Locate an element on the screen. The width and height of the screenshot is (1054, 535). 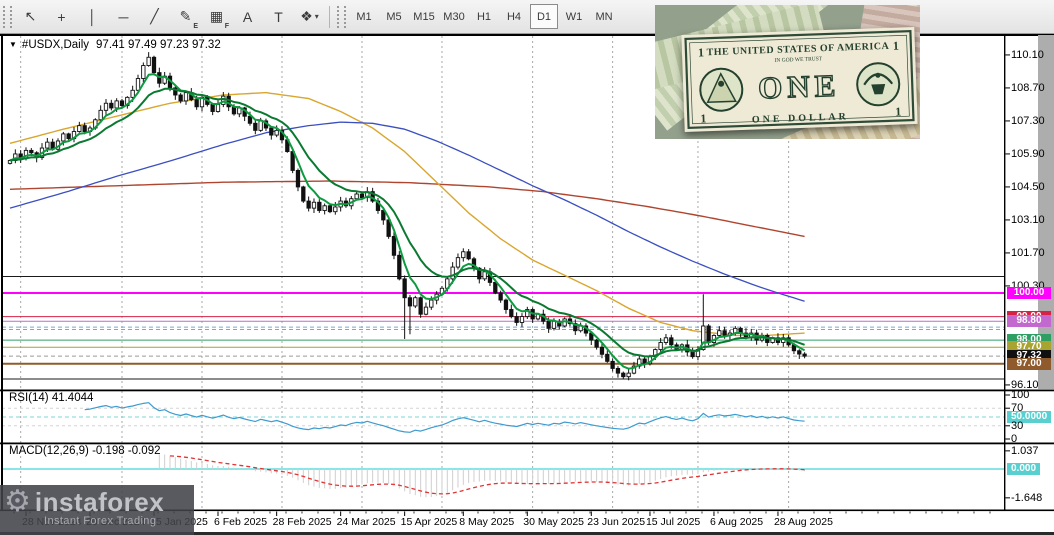
date-axis-label: 28 Aug 2025 is located at coordinates (803, 522).